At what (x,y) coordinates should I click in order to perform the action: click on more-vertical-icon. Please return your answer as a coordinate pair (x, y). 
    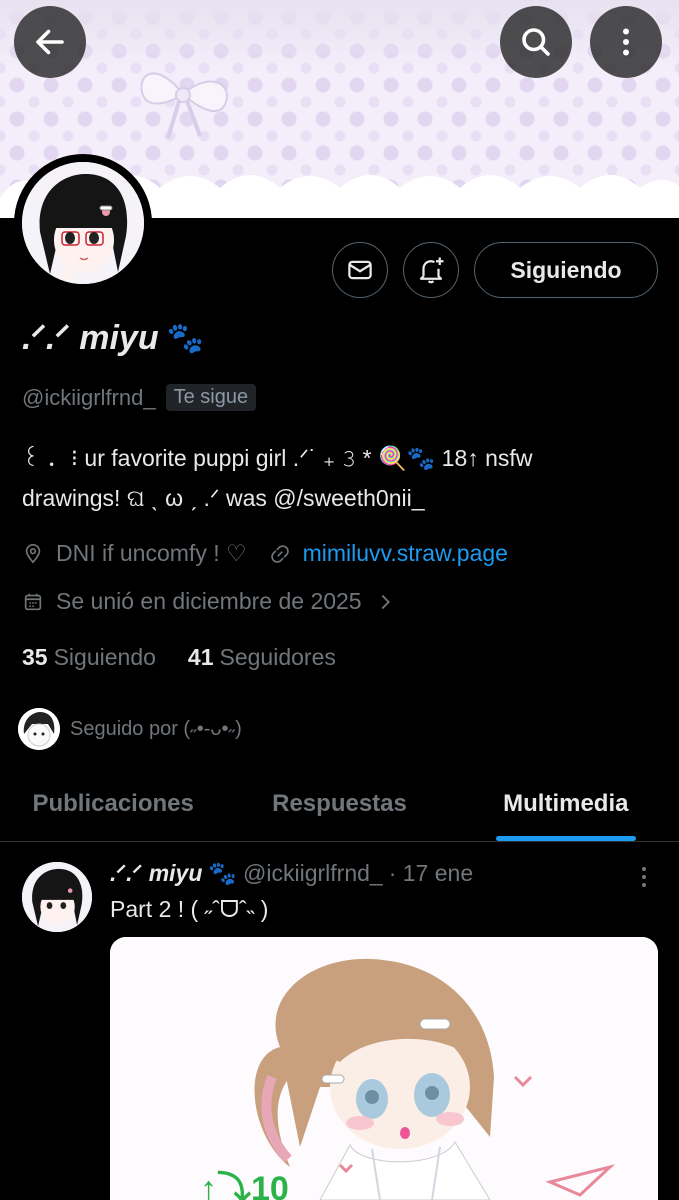
    Looking at the image, I should click on (626, 42).